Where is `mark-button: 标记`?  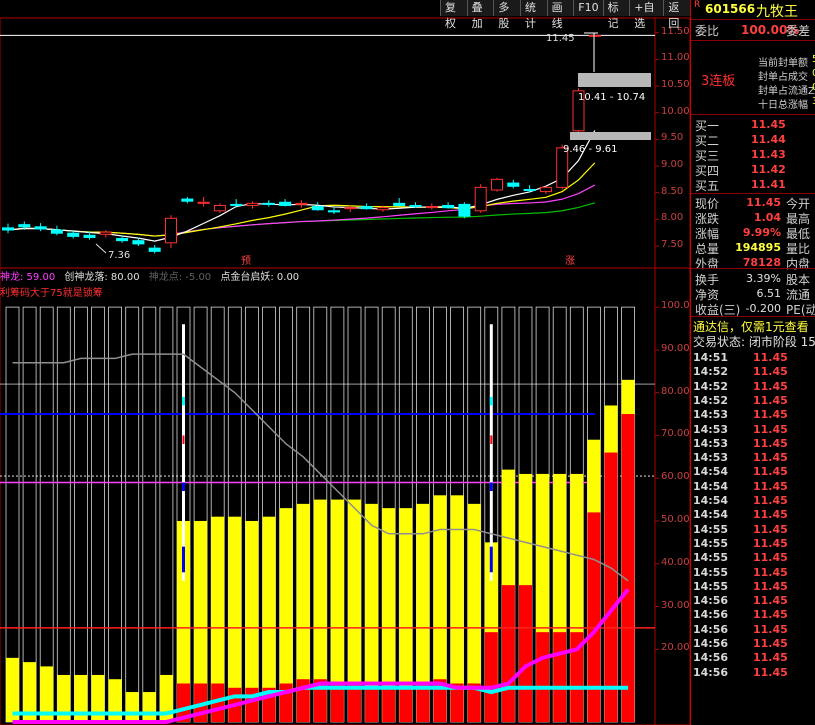 mark-button: 标记 is located at coordinates (616, 15).